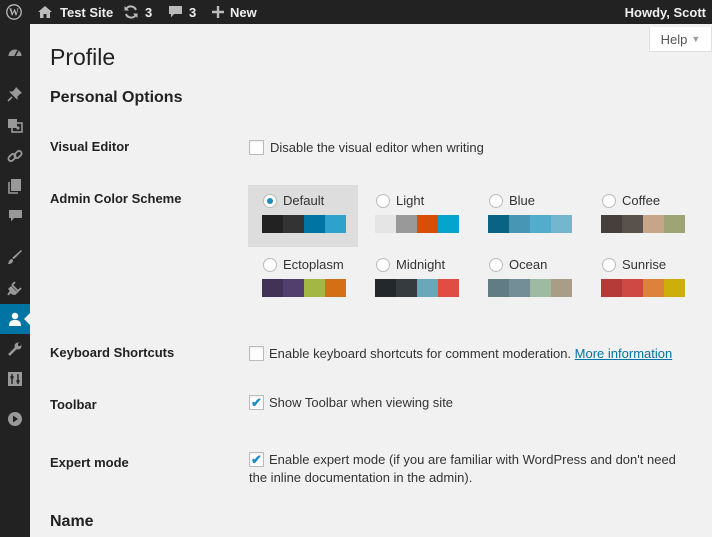 This screenshot has width=712, height=537. What do you see at coordinates (45, 12) in the screenshot?
I see `home-icon` at bounding box center [45, 12].